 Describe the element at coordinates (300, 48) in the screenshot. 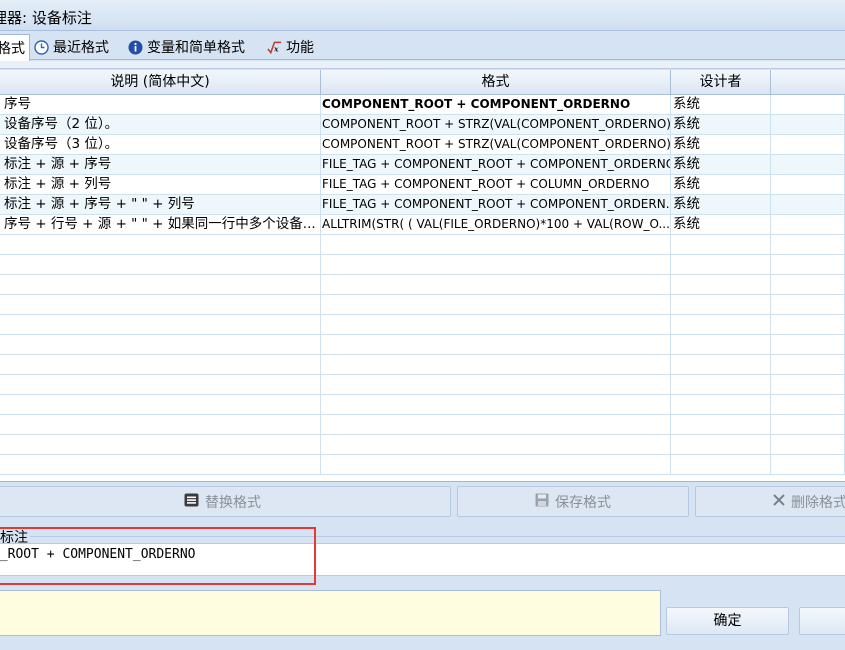

I see `tab-functions-label: 功能` at that location.